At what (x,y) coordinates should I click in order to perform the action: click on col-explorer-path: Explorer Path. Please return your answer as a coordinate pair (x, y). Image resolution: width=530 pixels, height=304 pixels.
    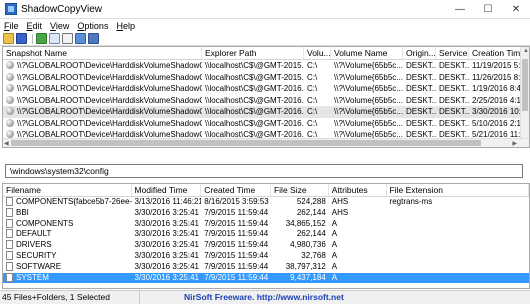
    Looking at the image, I should click on (253, 53).